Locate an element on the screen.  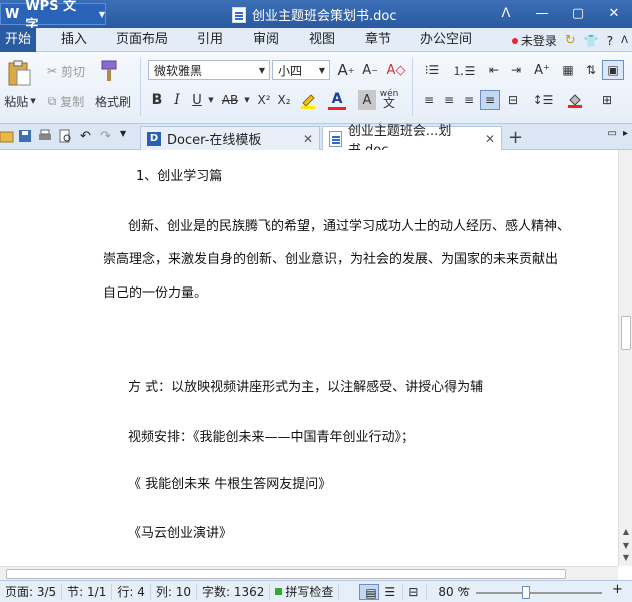
zoom-out-icon: − is located at coordinates (465, 589).